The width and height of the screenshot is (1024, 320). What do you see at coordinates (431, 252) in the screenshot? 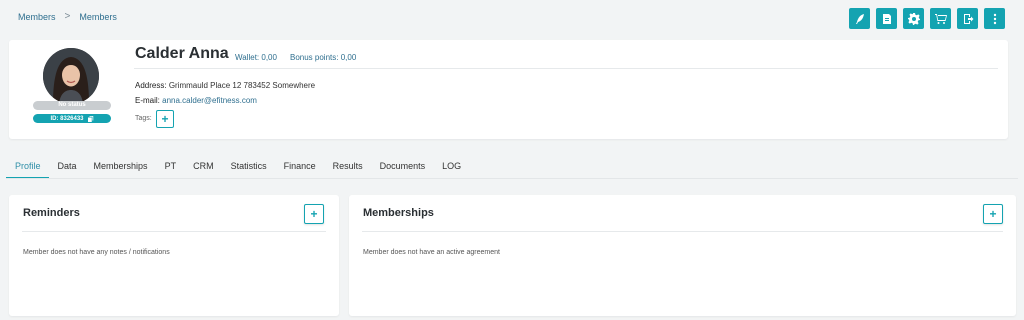
I see `memberships-empty-message: Member does not have an active agreement` at bounding box center [431, 252].